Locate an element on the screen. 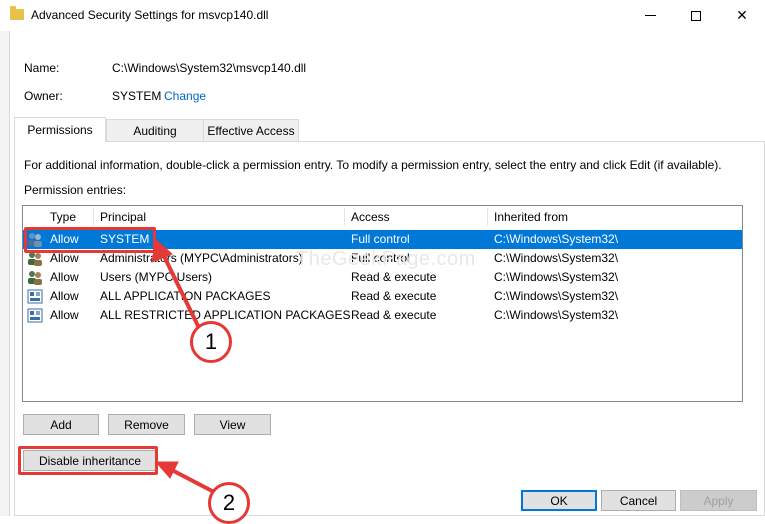 The width and height of the screenshot is (765, 524). arrow-2-line is located at coordinates (191, 480).